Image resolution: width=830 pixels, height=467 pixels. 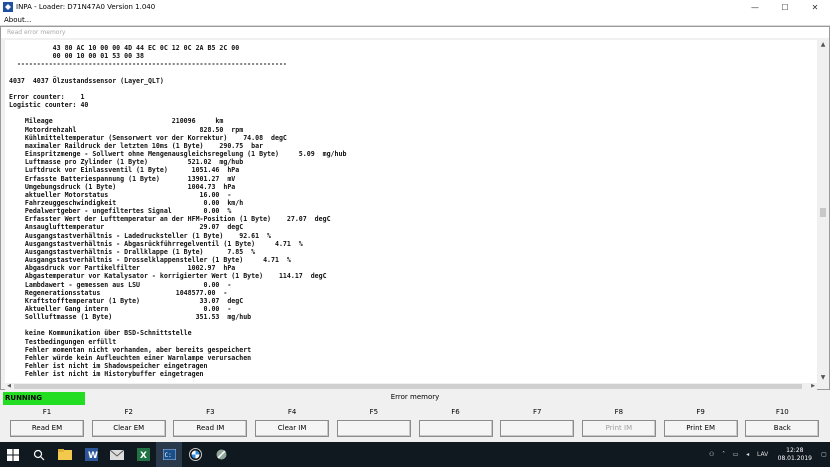 What do you see at coordinates (763, 454) in the screenshot?
I see `language-indicator: LAV` at bounding box center [763, 454].